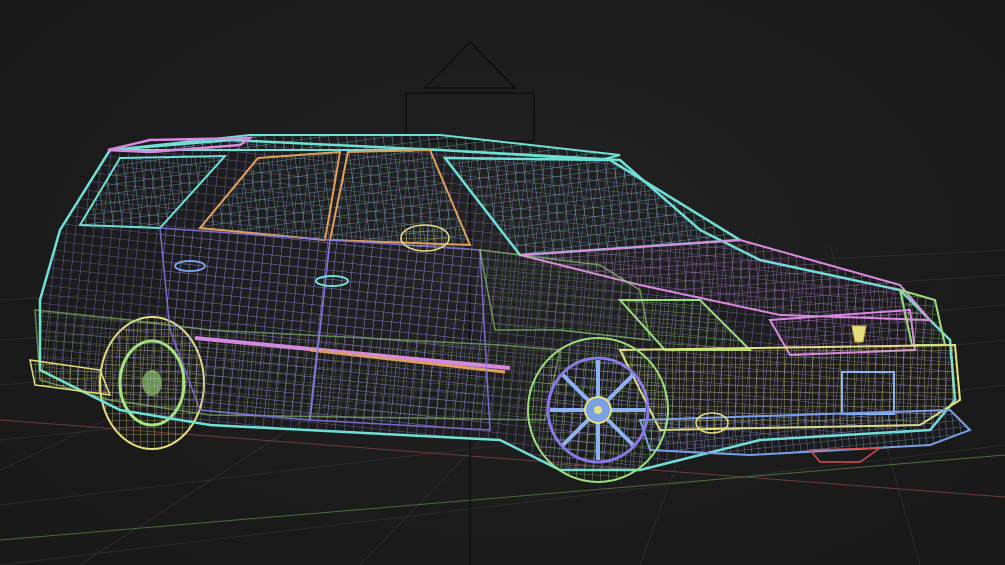  Describe the element at coordinates (598, 410) in the screenshot. I see `front-wheel` at that location.